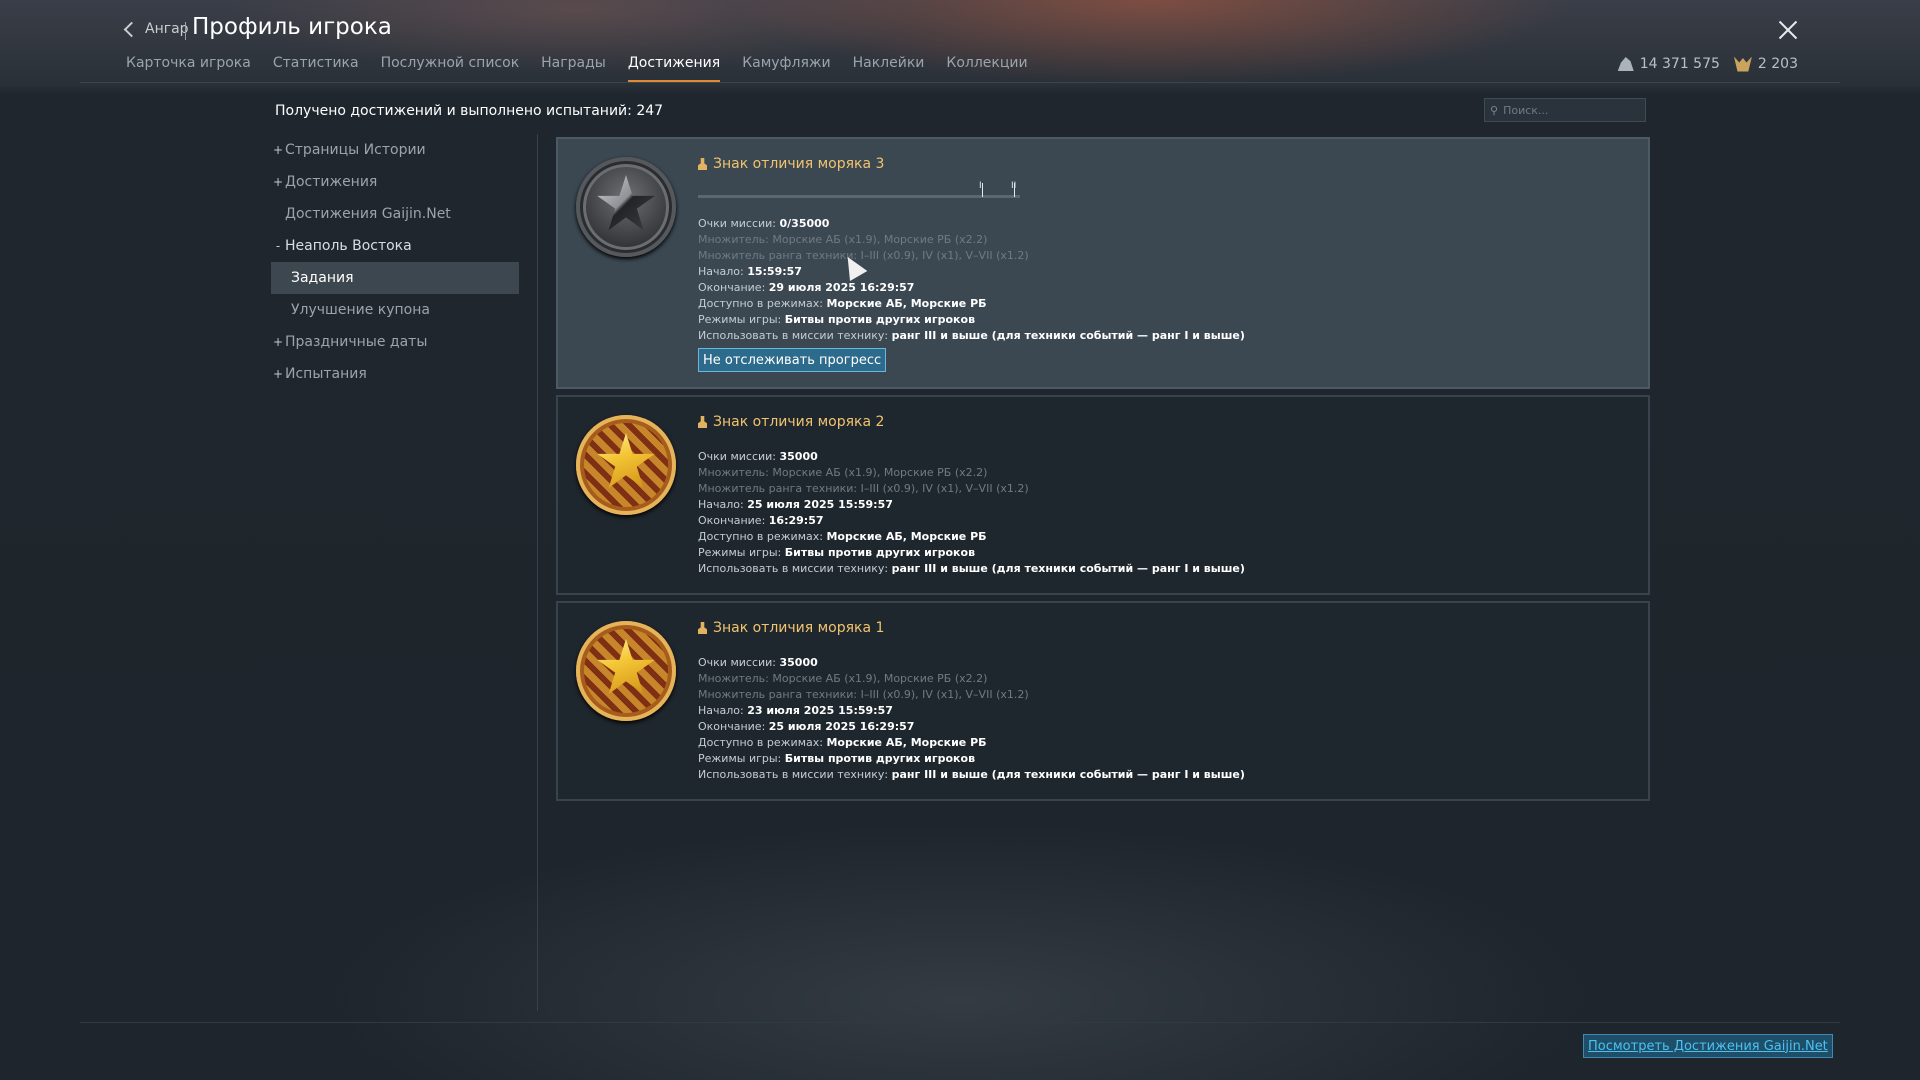 This screenshot has width=1920, height=1080. What do you see at coordinates (1679, 64) in the screenshot?
I see `silver-amount: 14 371 575` at bounding box center [1679, 64].